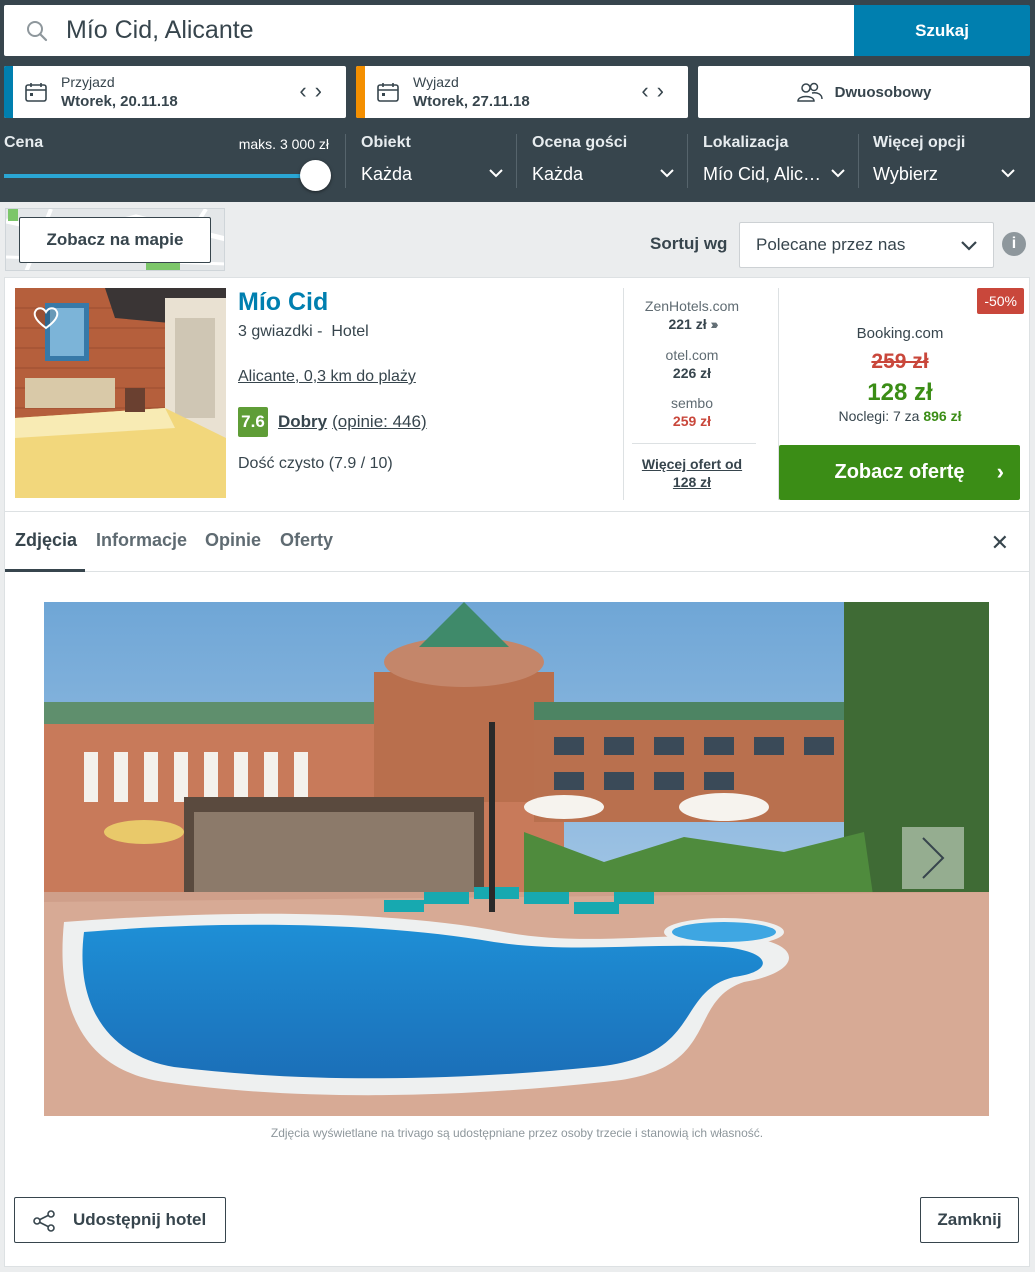  Describe the element at coordinates (900, 333) in the screenshot. I see `best-deal-provider: Booking.com` at that location.